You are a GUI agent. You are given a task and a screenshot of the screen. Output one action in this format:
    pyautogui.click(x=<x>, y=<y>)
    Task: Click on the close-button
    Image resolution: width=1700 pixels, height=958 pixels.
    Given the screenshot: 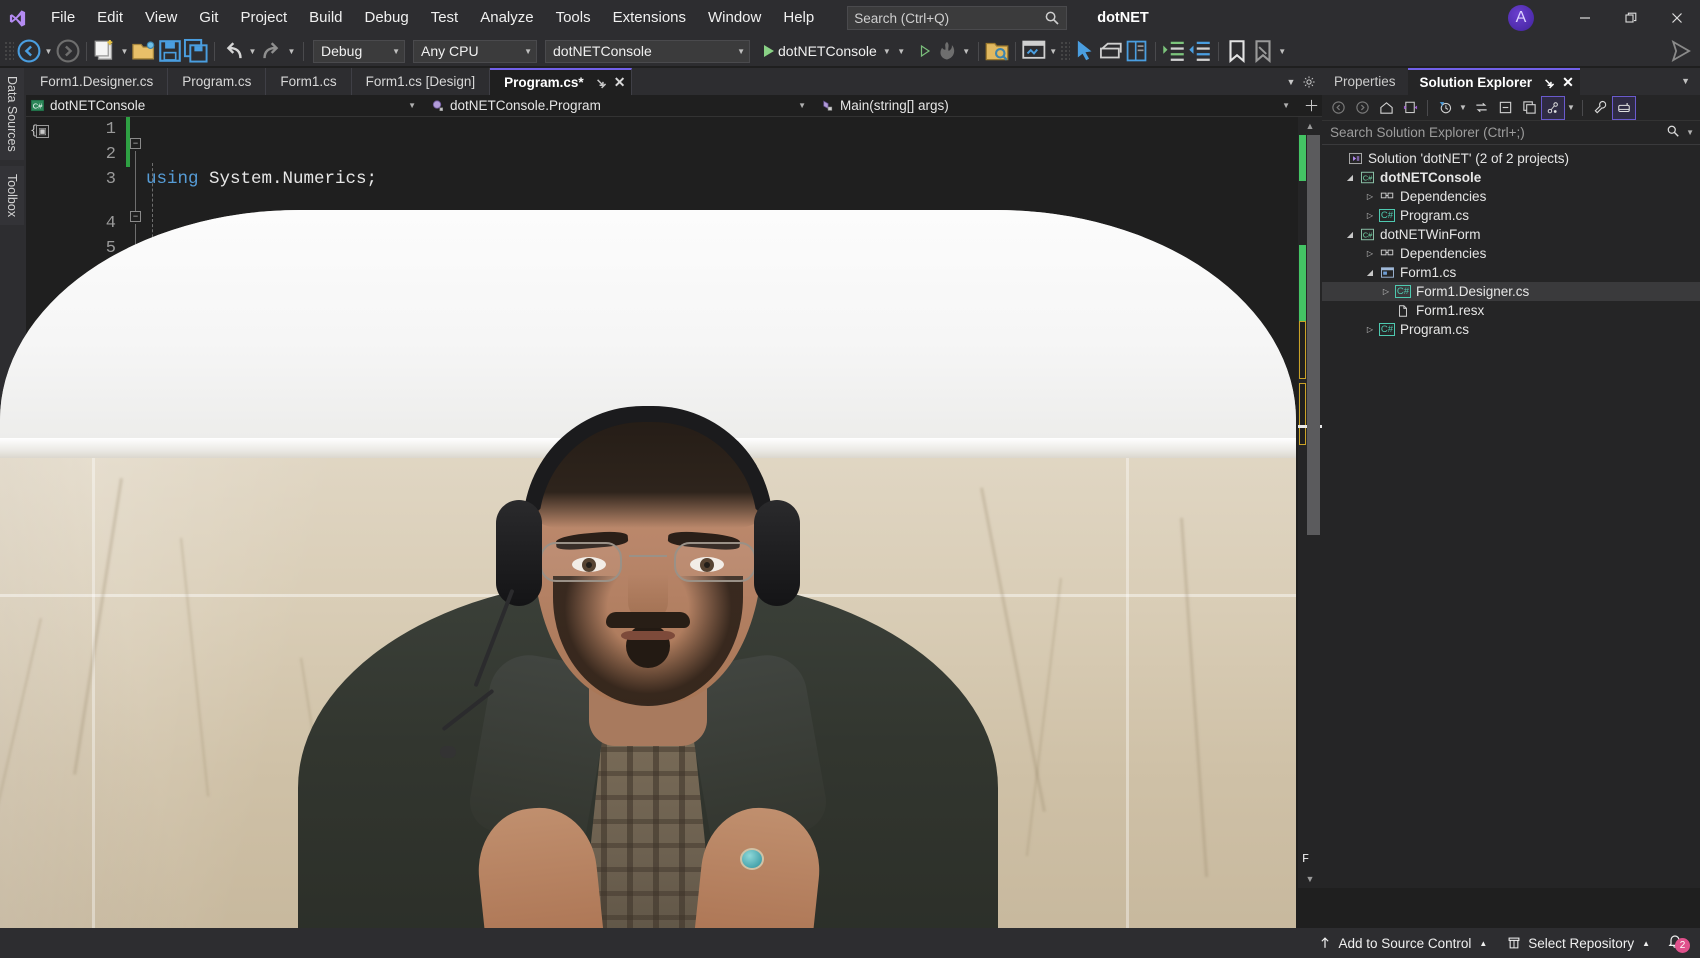 What is the action you would take?
    pyautogui.click(x=1677, y=18)
    